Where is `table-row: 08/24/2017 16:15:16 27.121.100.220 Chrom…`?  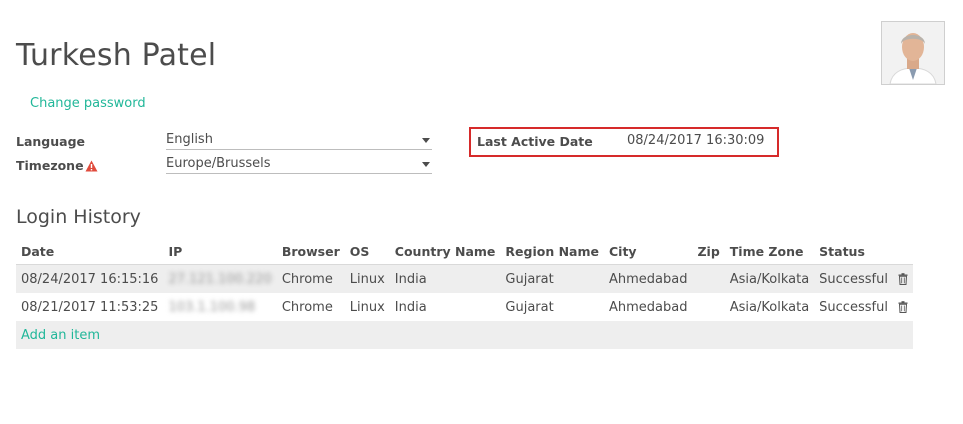
table-row: 08/24/2017 16:15:16 27.121.100.220 Chrom… is located at coordinates (464, 278).